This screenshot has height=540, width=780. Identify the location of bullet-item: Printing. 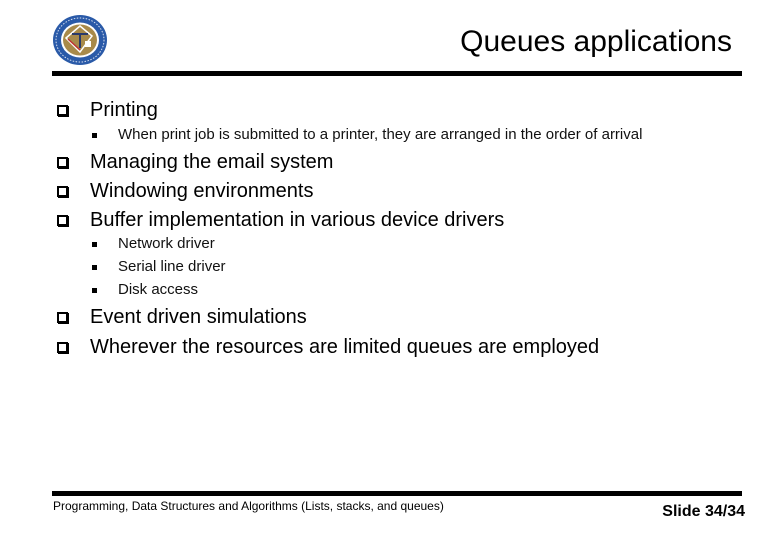
(107, 110).